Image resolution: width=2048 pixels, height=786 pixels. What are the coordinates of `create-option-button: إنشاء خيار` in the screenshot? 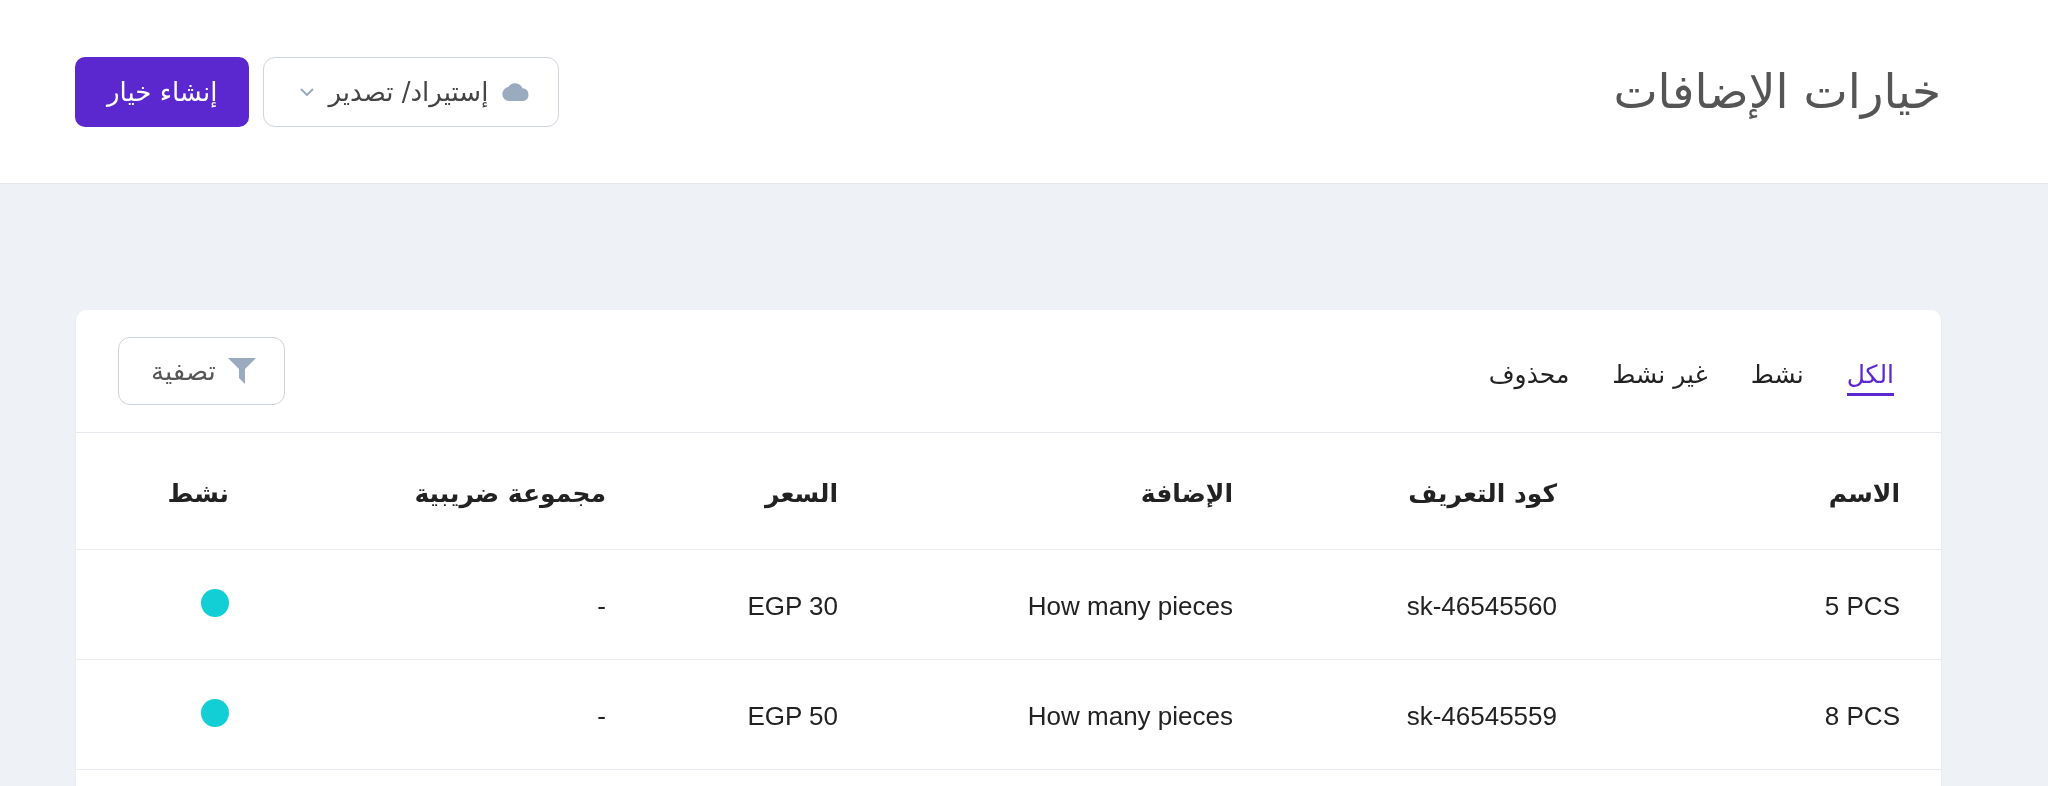 It's located at (162, 91).